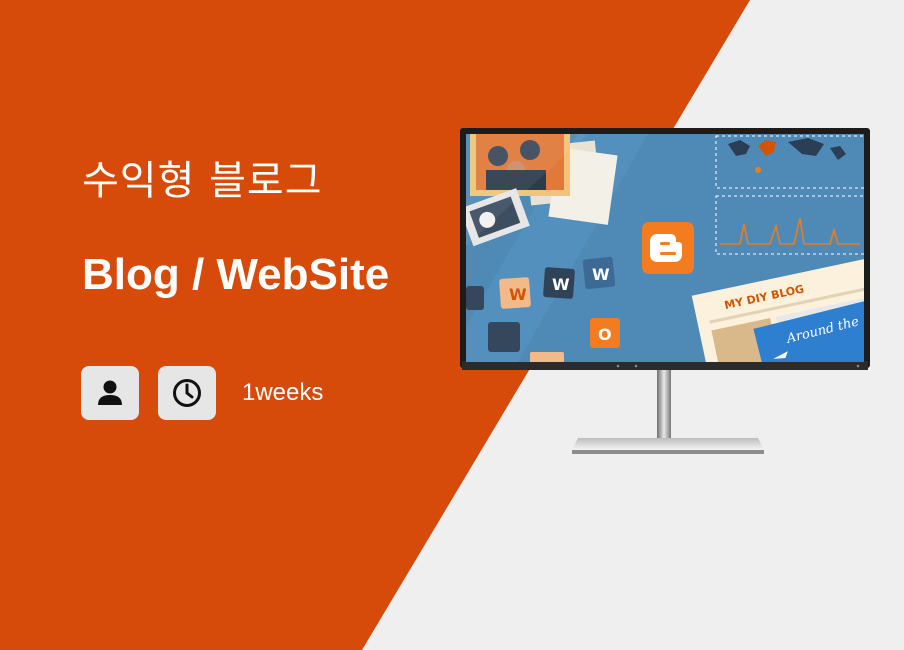  I want to click on monitor-neck, so click(664, 405).